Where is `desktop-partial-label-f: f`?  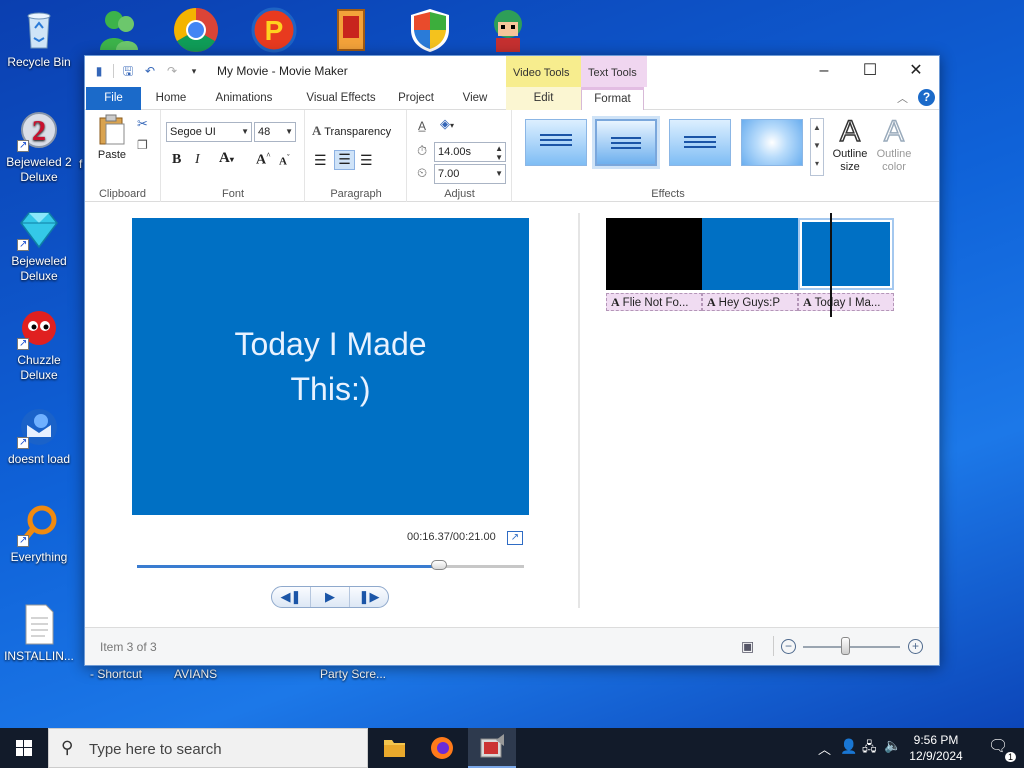
desktop-partial-label-f: f is located at coordinates (81, 164).